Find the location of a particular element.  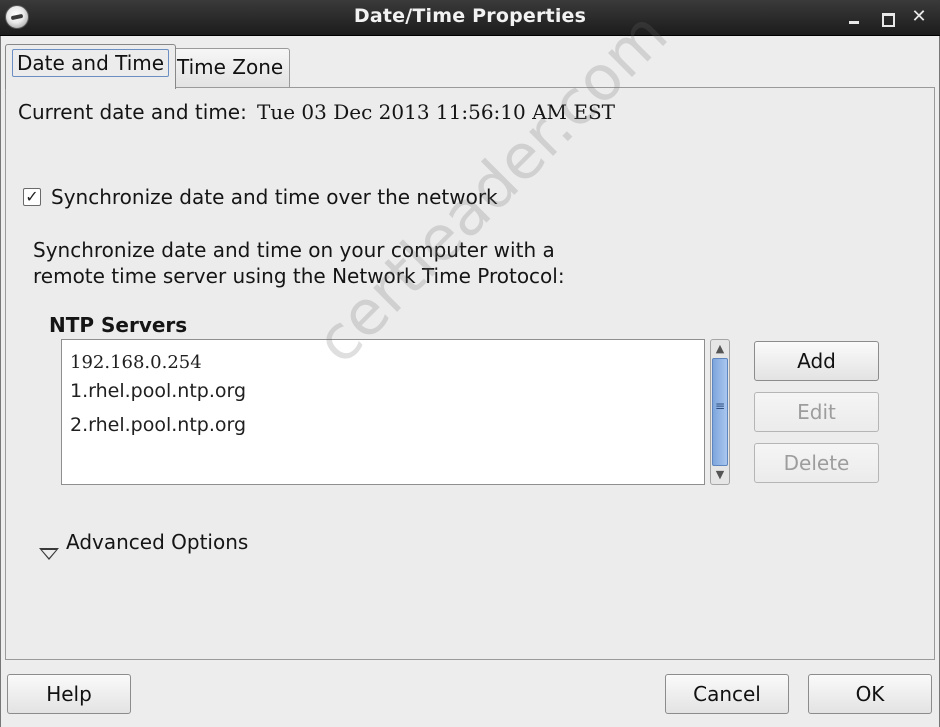

close-icon: ✕ is located at coordinates (919, 17).